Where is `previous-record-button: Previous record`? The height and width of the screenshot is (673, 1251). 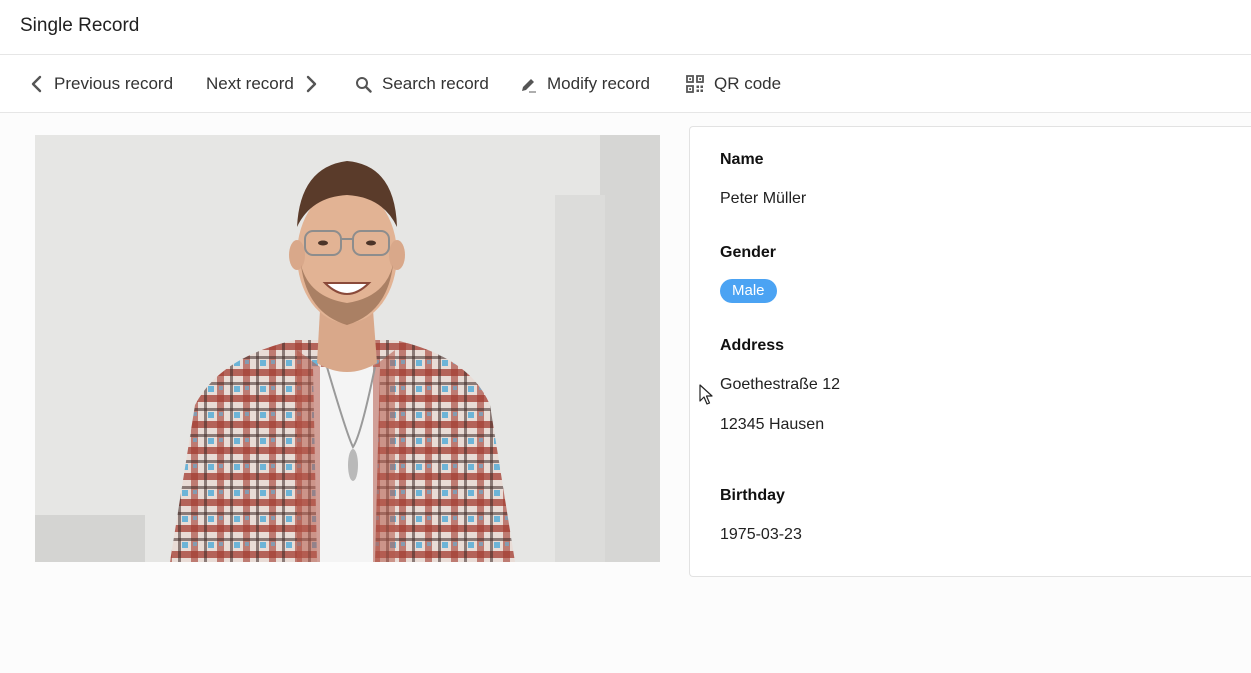 previous-record-button: Previous record is located at coordinates (101, 84).